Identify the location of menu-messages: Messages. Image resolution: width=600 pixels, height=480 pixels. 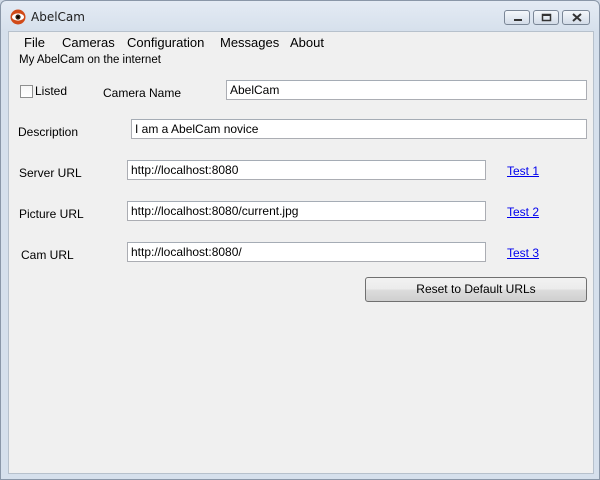
(249, 42).